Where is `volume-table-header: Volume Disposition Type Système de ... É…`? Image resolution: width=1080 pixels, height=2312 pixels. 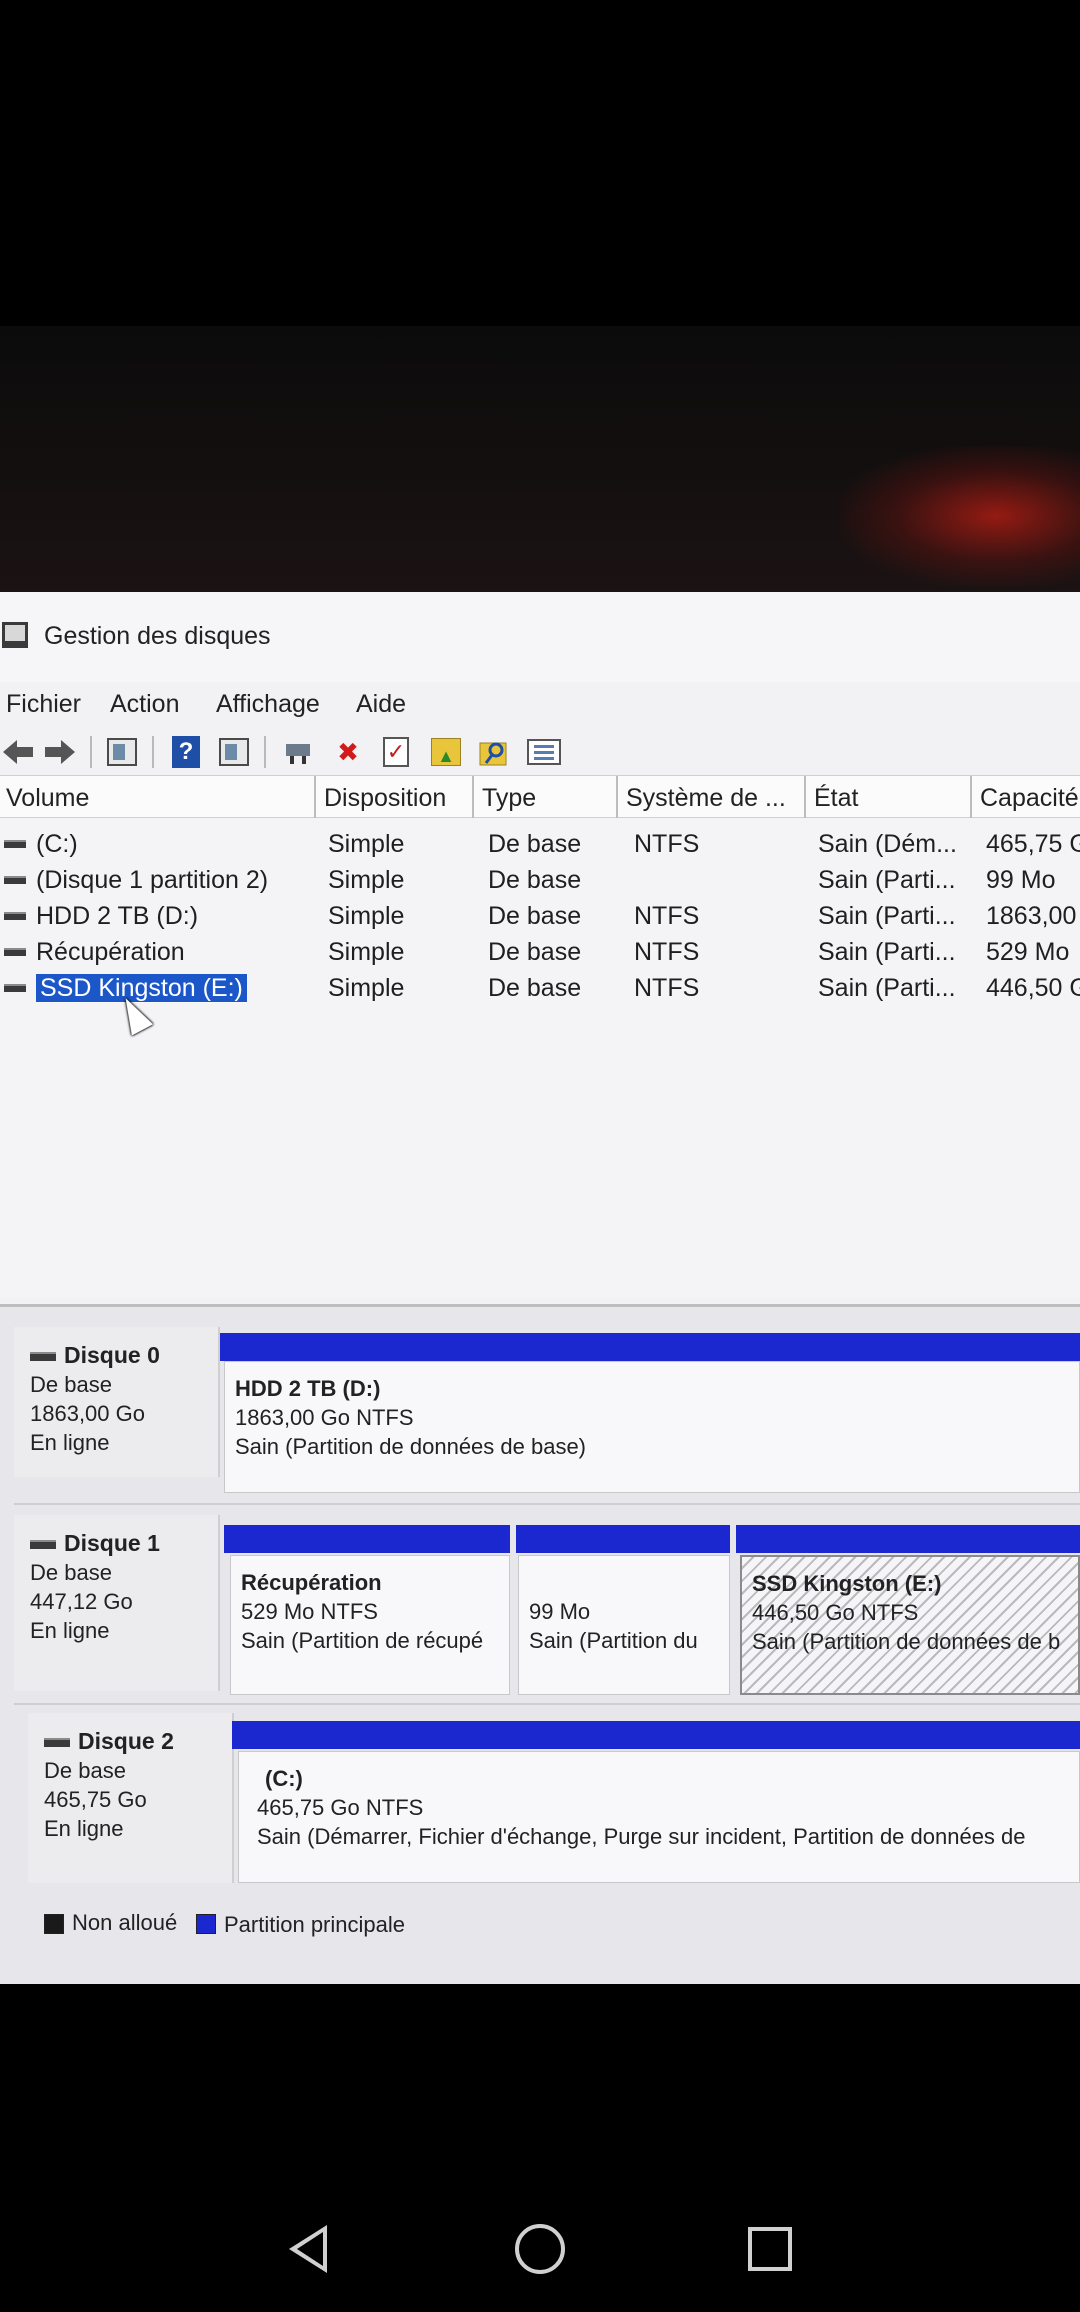
volume-table-header: Volume Disposition Type Système de ... É… is located at coordinates (540, 797).